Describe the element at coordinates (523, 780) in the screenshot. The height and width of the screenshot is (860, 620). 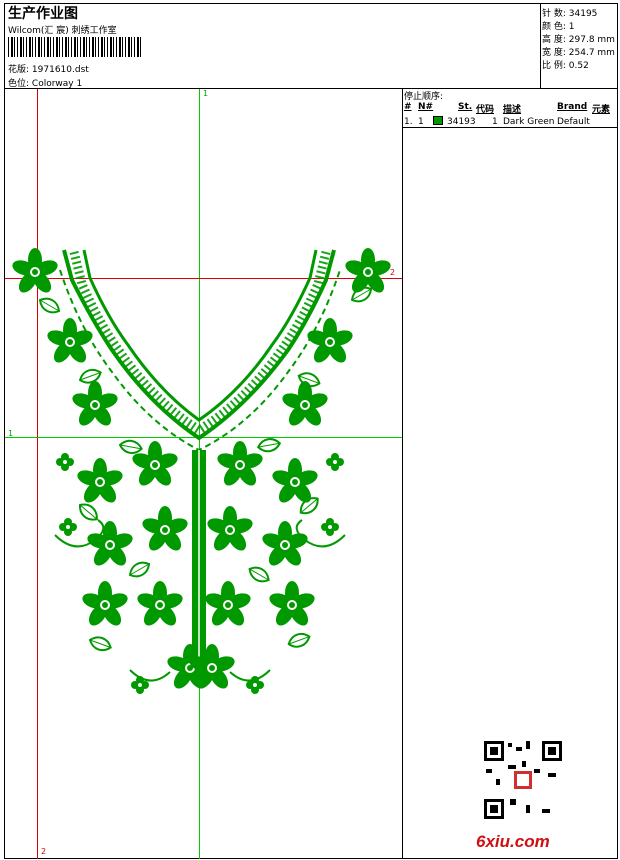
I see `qr-code-icon` at that location.